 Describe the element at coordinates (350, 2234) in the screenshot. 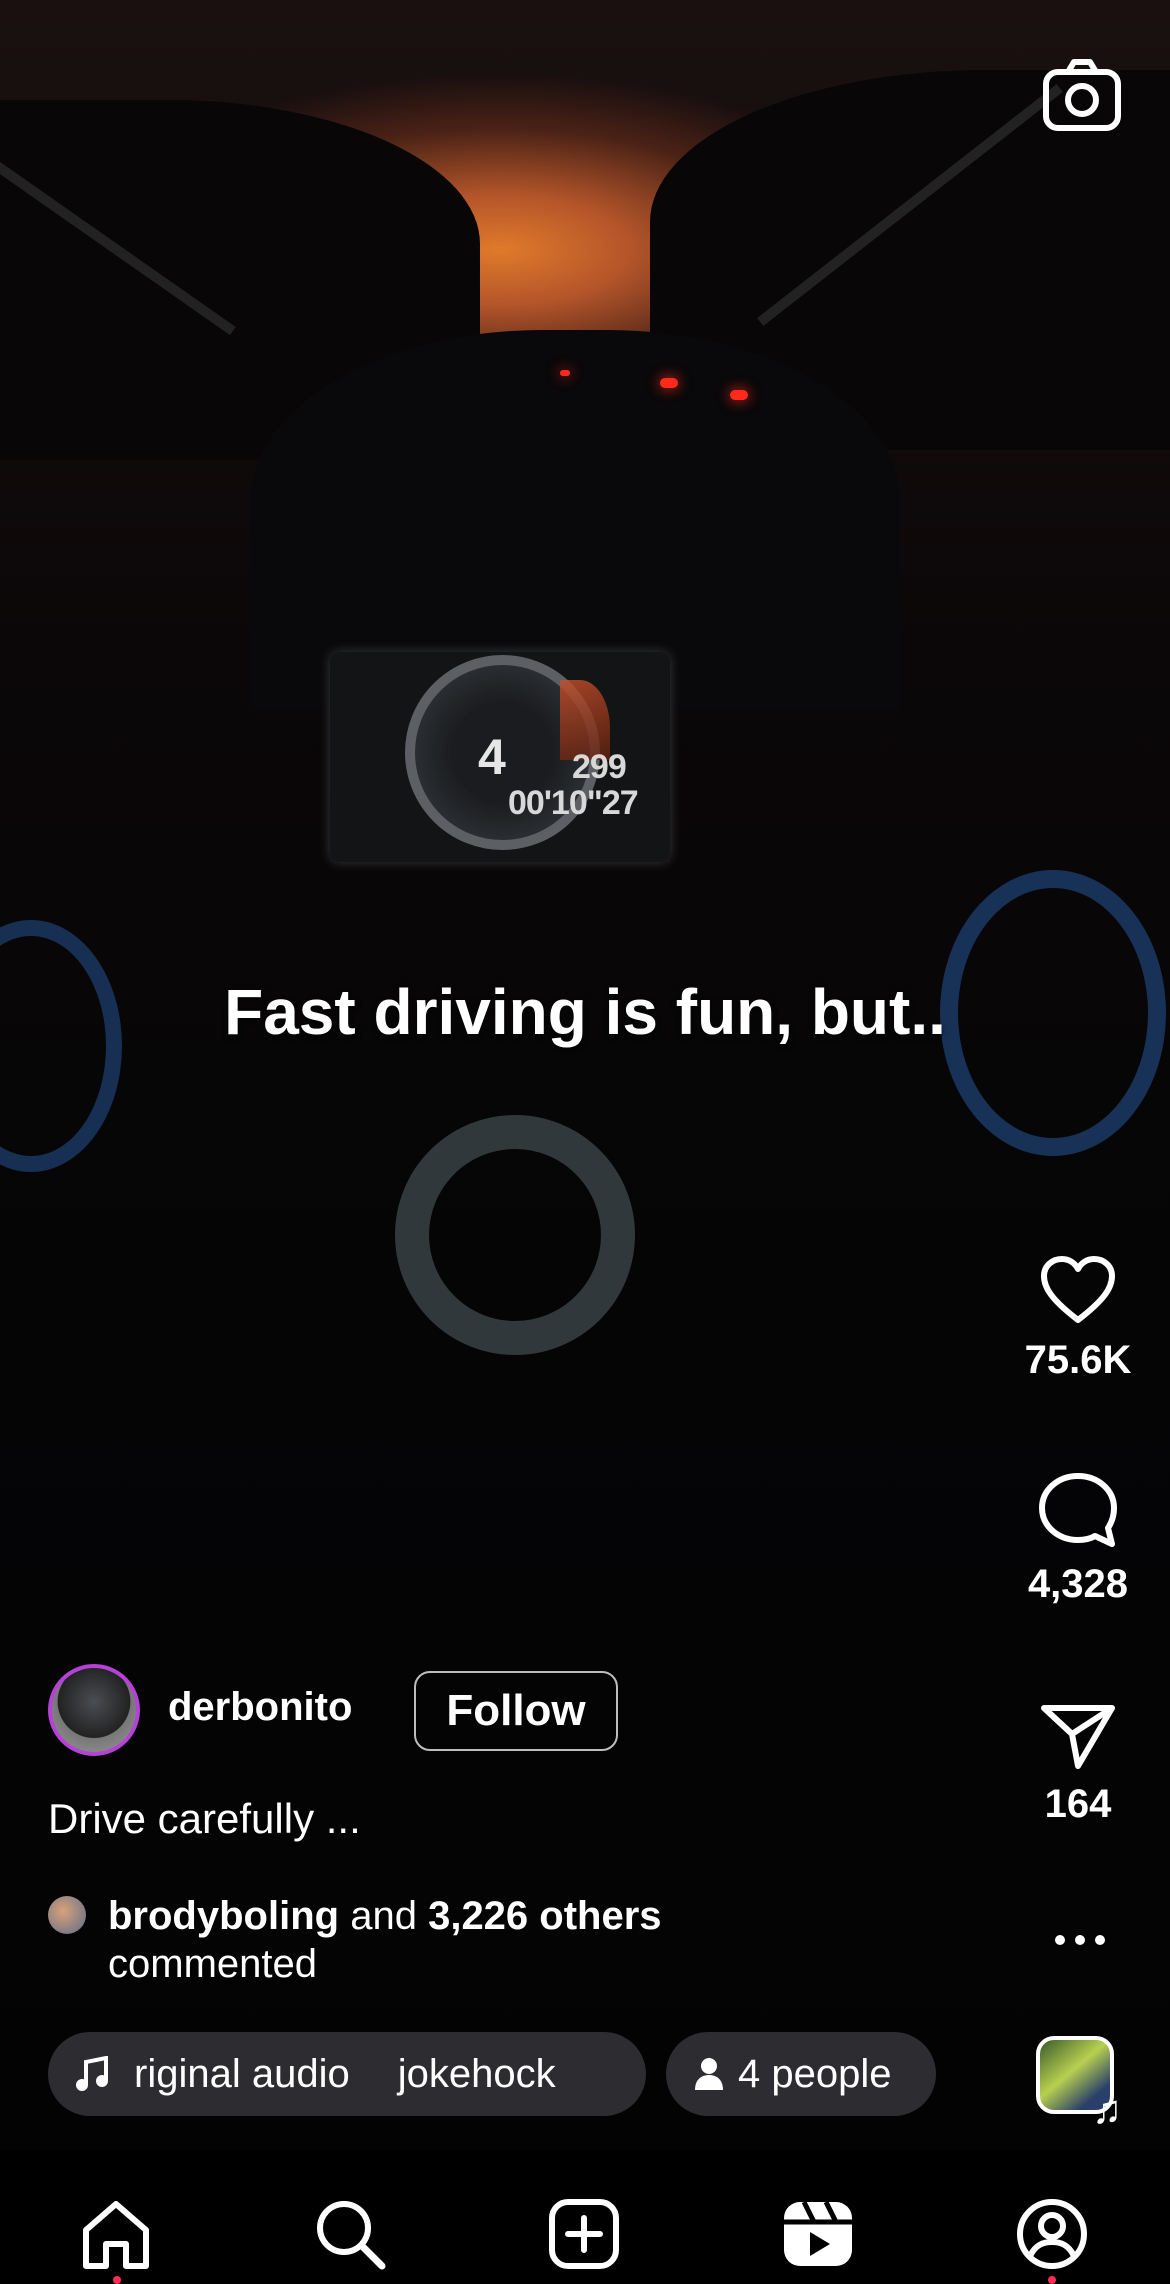

I see `search-icon` at that location.